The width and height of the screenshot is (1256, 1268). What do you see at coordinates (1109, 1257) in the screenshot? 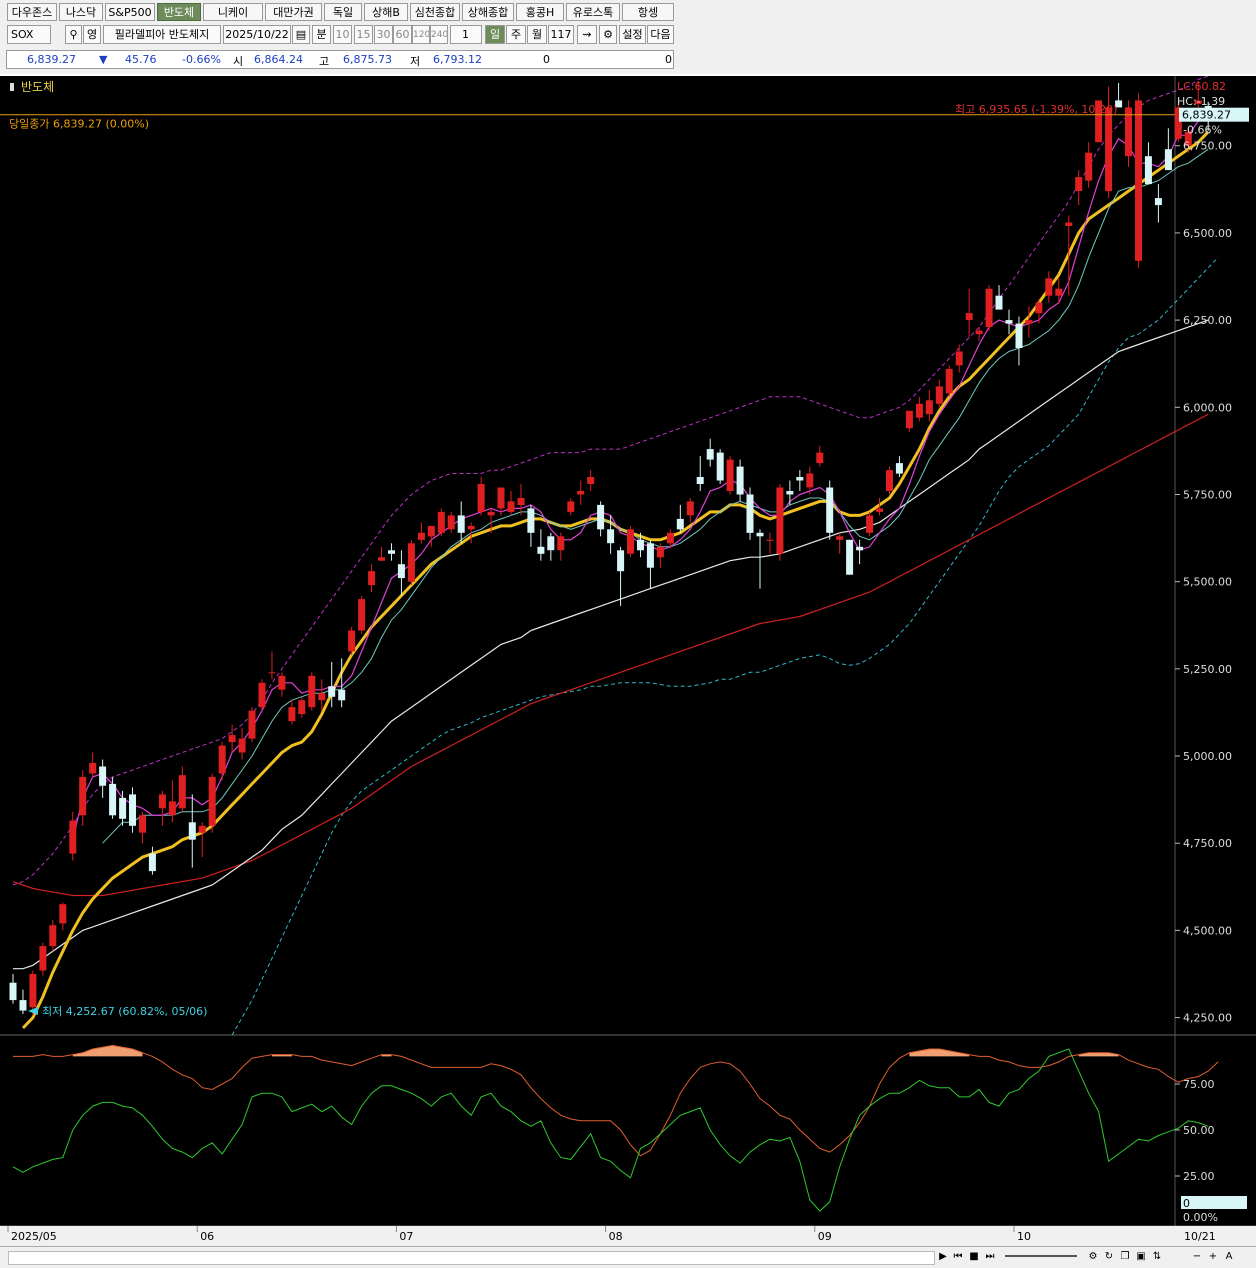
I see `refresh-icon: ↻` at bounding box center [1109, 1257].